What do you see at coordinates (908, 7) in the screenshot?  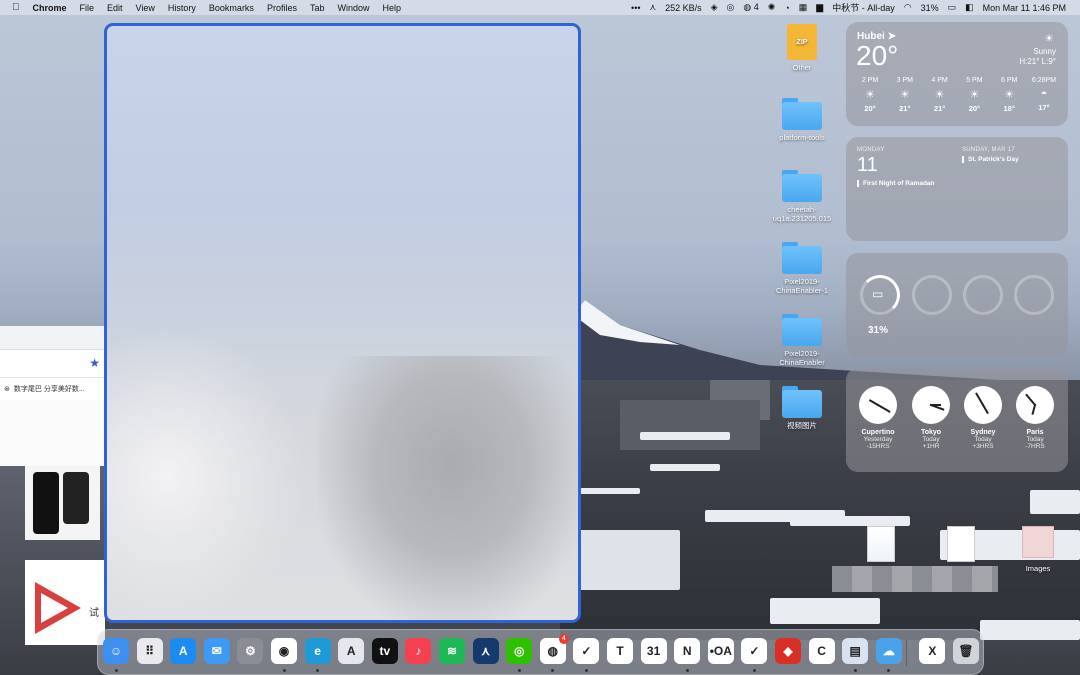 I see `wifi-icon: ◠` at bounding box center [908, 7].